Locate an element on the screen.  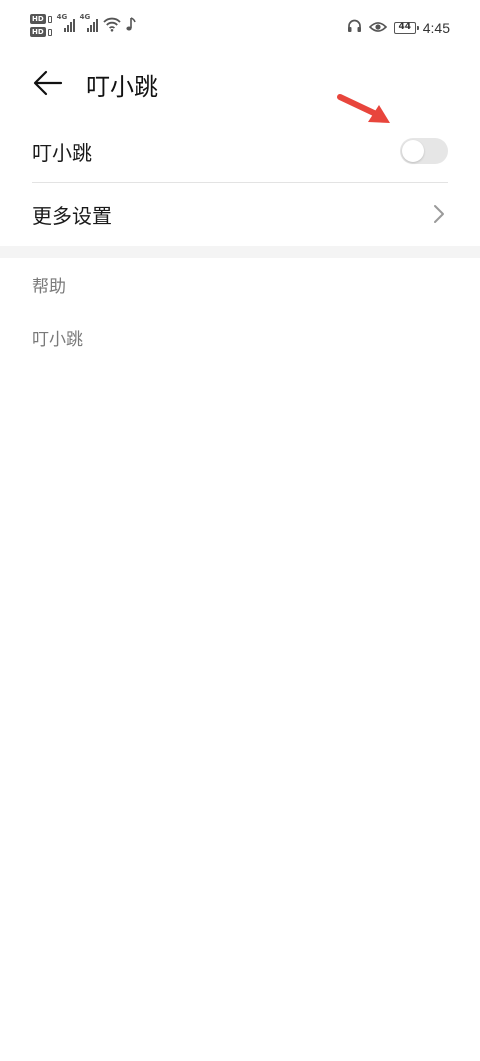
setting-label: 叮小跳 is located at coordinates (62, 152).